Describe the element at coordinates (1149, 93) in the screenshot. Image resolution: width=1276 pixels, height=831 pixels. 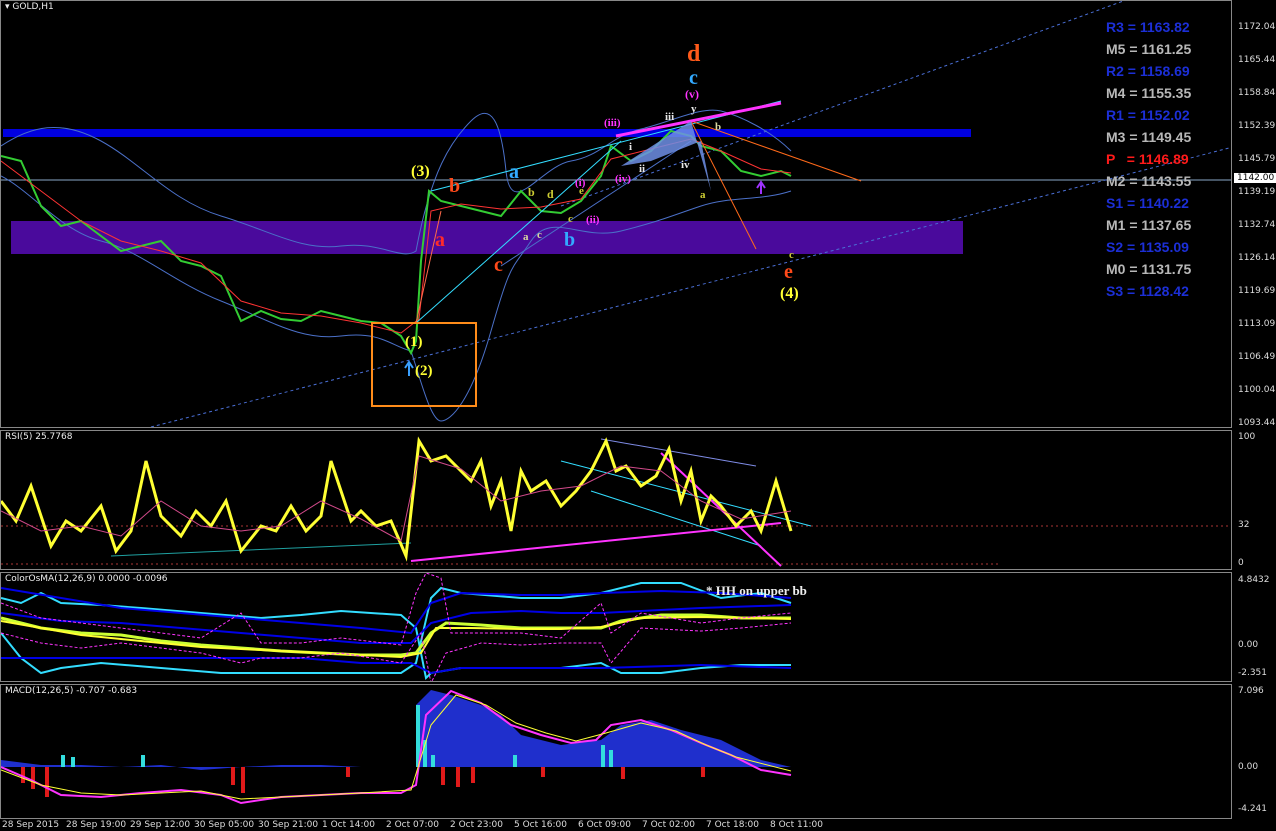
I see `pivot-m4: M4 = 1155.35` at that location.